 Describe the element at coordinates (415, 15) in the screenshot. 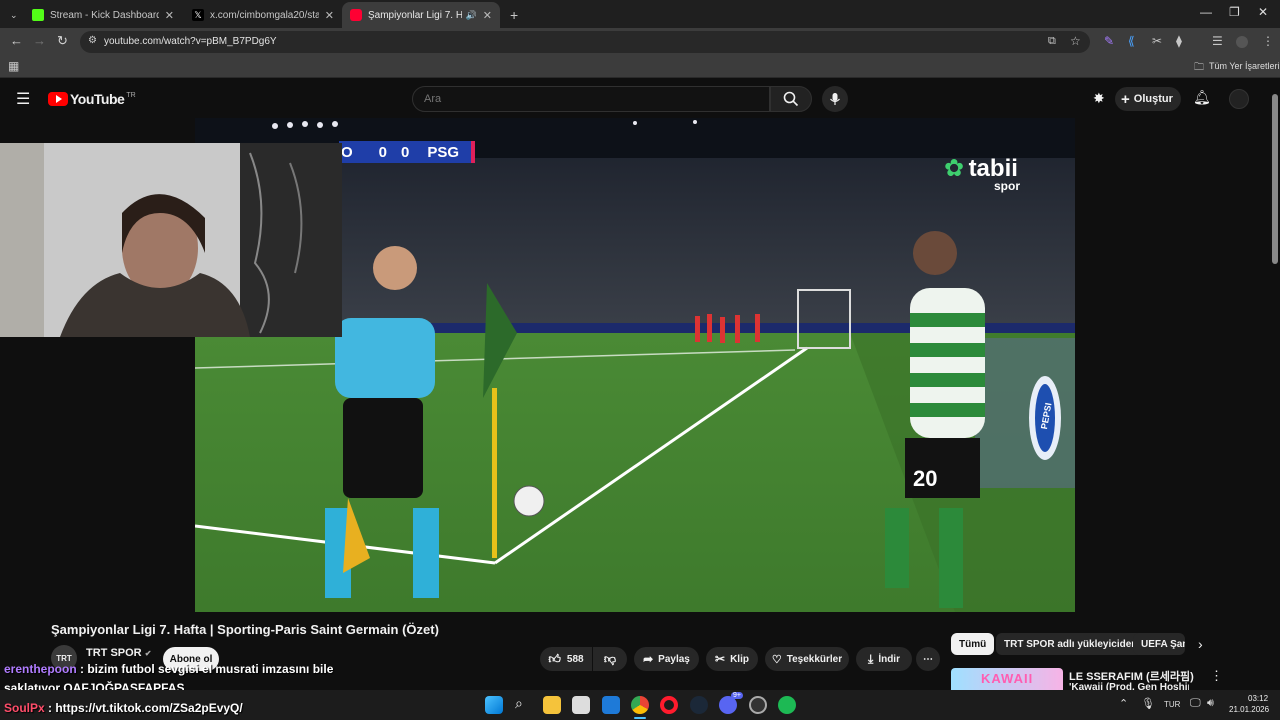

I see `tab-title: Şampiyonlar Ligi 7. Hafta | Sp` at that location.